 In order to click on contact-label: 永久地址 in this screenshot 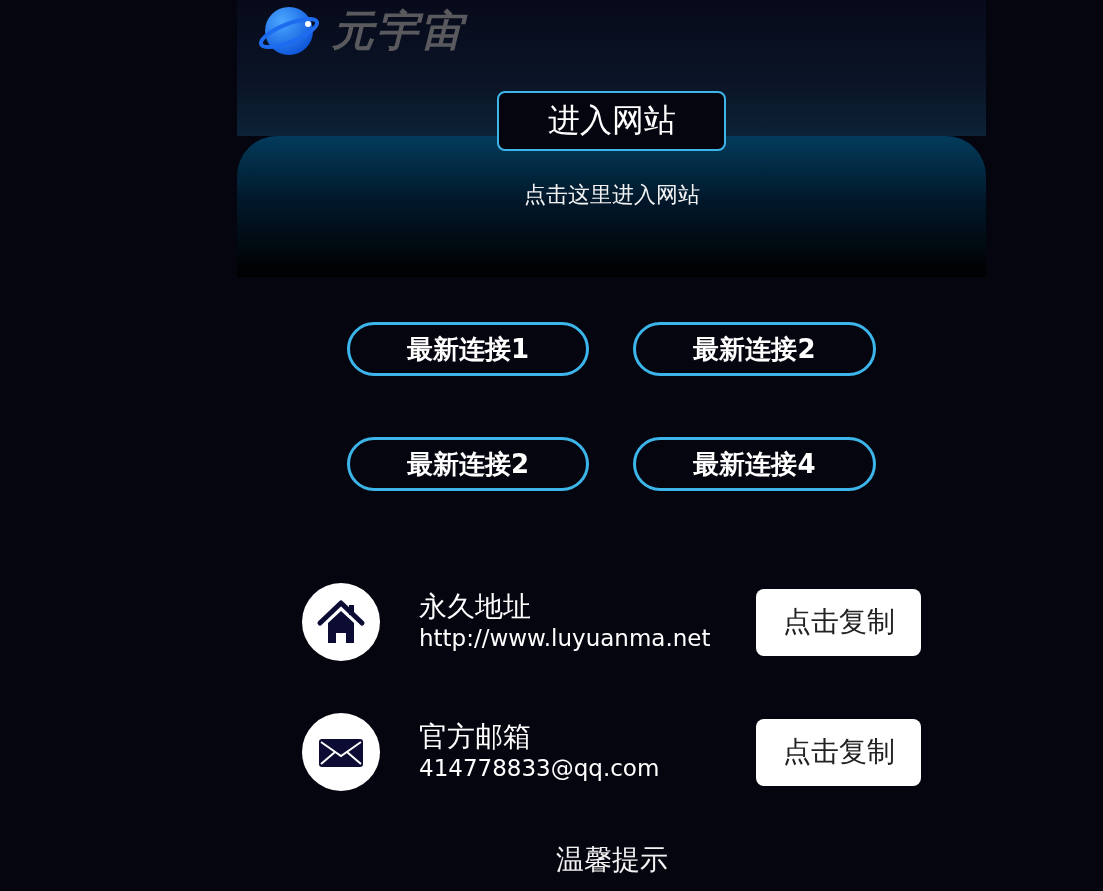, I will do `click(475, 607)`.